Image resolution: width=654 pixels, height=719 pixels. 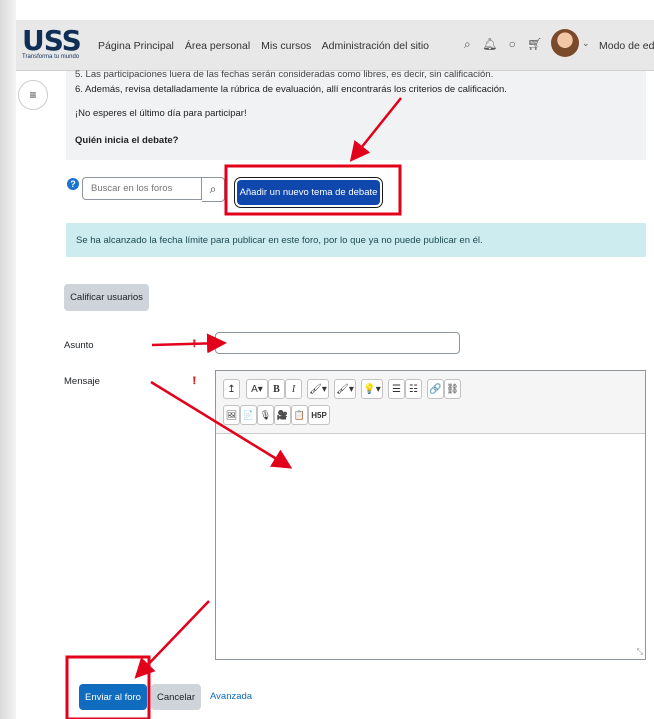 What do you see at coordinates (640, 652) in the screenshot?
I see `resize-handle-icon: ⤡` at bounding box center [640, 652].